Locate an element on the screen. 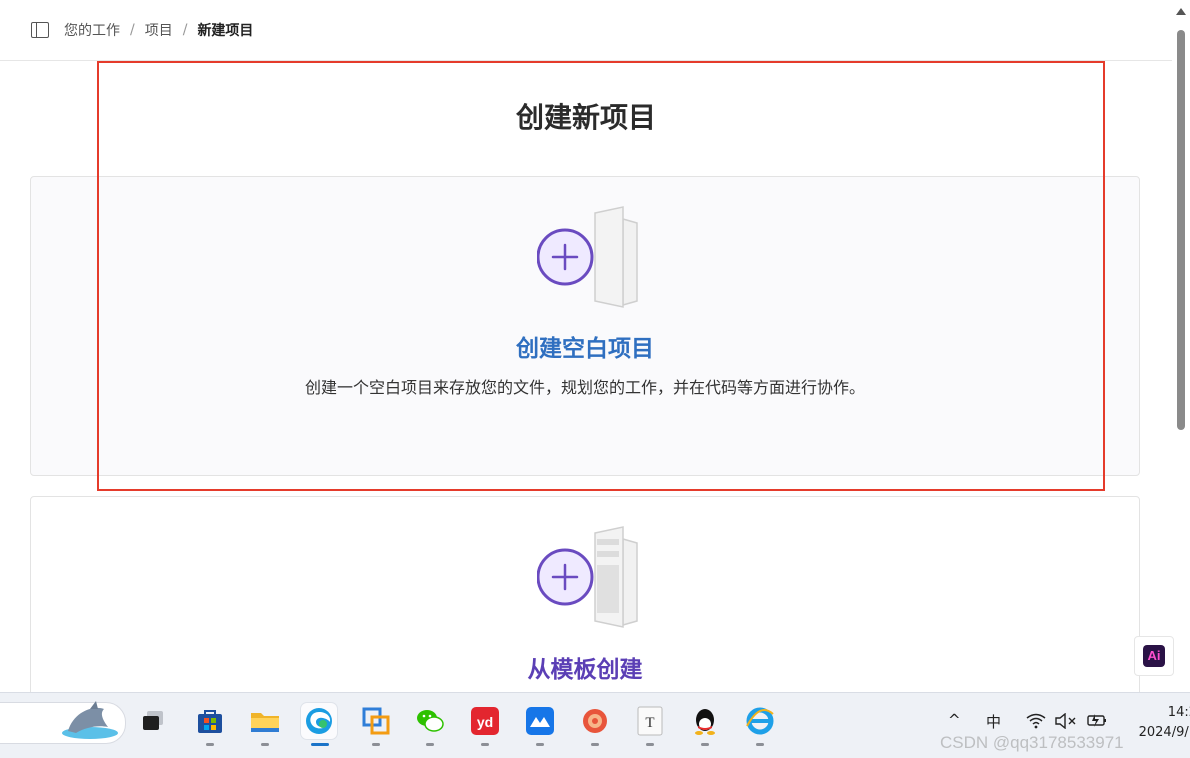 The width and height of the screenshot is (1190, 758). breadcrumb-bar: 您的工作 / 项目 / 新建项目 is located at coordinates (586, 30).